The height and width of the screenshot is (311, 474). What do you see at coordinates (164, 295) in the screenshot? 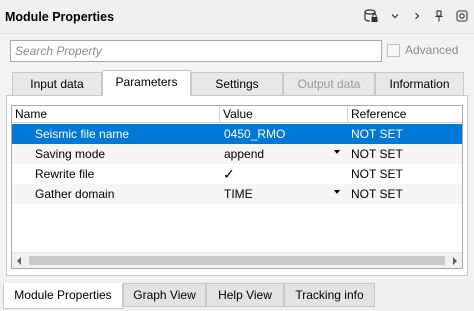
I see `tab-graph-view: Graph View` at bounding box center [164, 295].